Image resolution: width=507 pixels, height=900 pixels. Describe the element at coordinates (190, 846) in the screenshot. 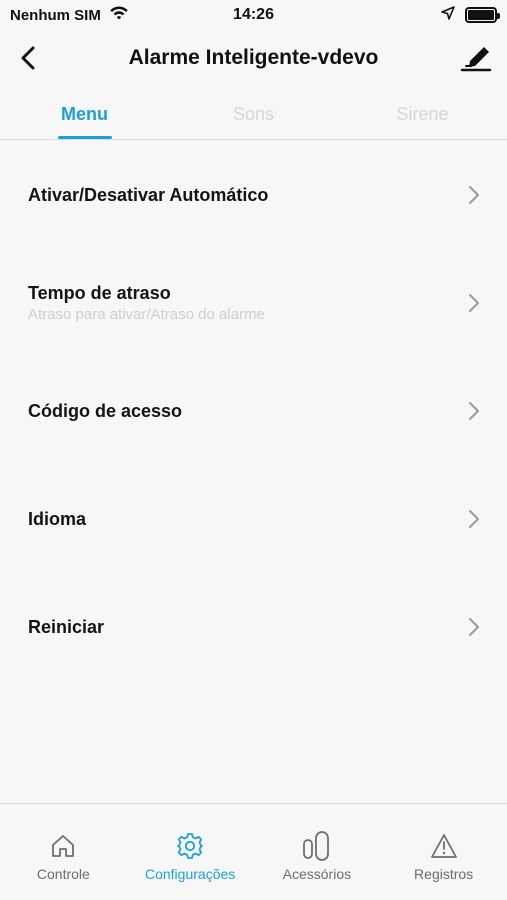

I see `gear-icon` at that location.